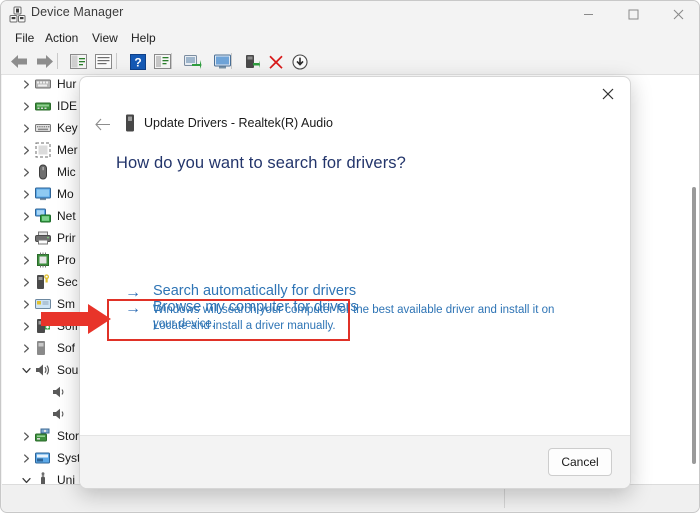 The width and height of the screenshot is (700, 513). What do you see at coordinates (66, 172) in the screenshot?
I see `tree-item-label: Mic` at bounding box center [66, 172].